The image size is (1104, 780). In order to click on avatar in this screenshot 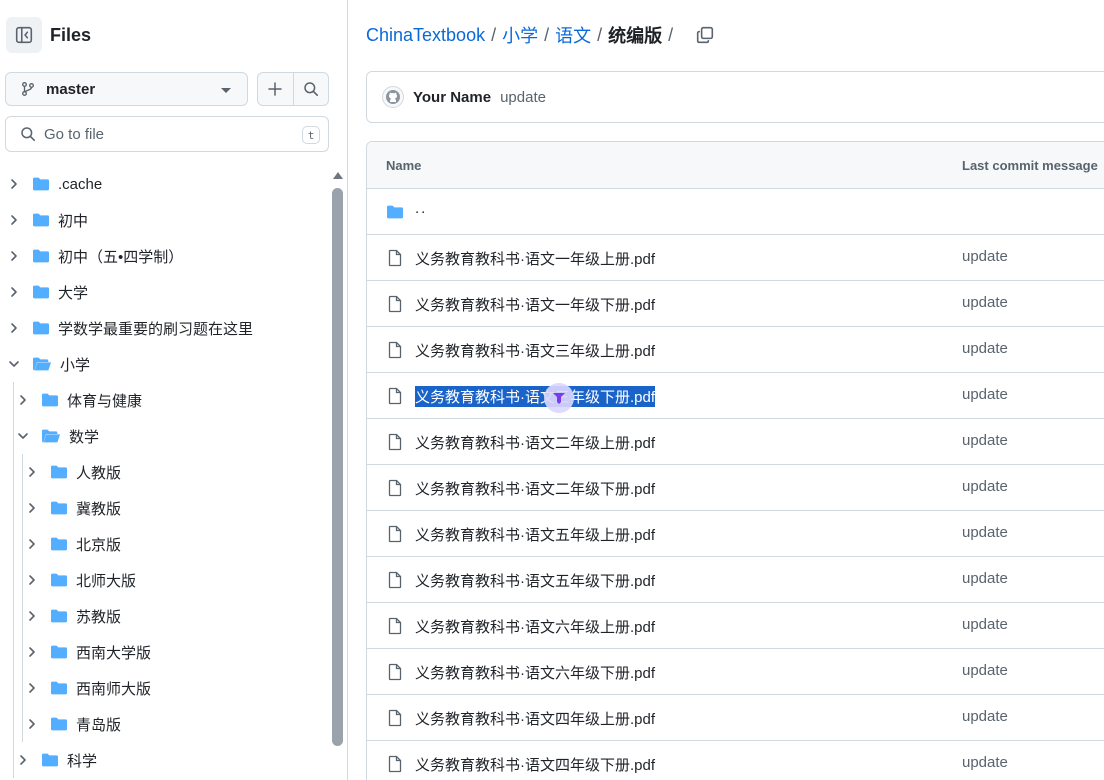, I will do `click(393, 97)`.